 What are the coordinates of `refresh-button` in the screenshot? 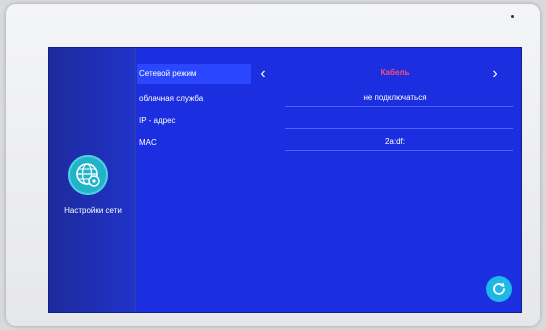 It's located at (499, 289).